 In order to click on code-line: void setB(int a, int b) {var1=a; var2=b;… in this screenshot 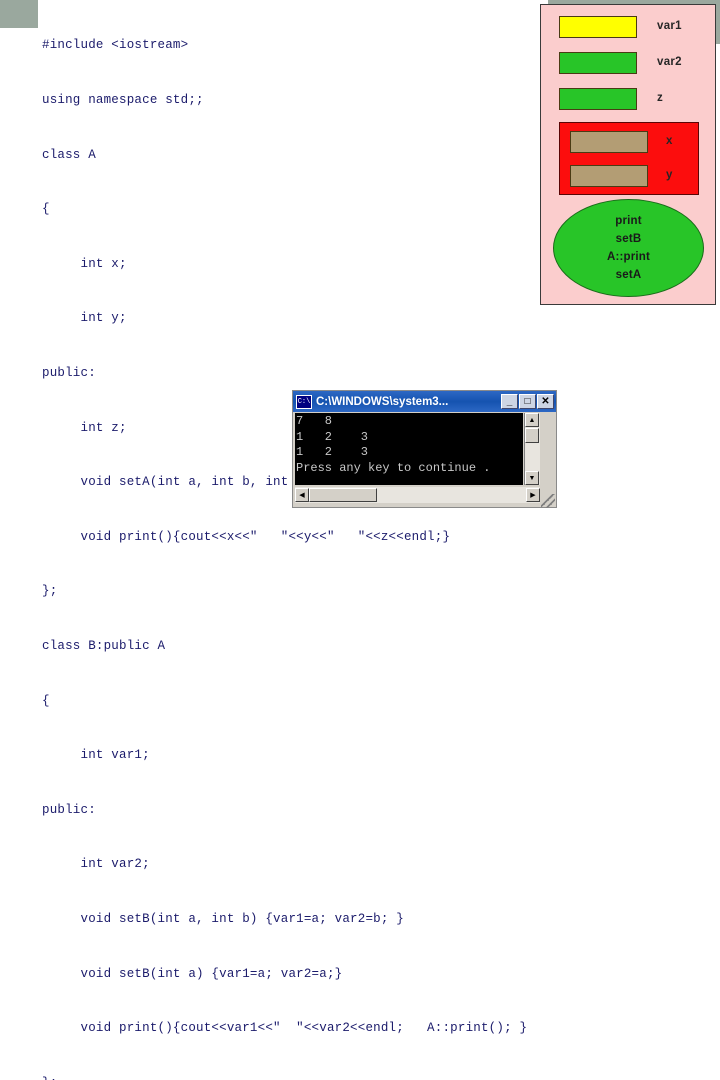, I will do `click(223, 918)`.